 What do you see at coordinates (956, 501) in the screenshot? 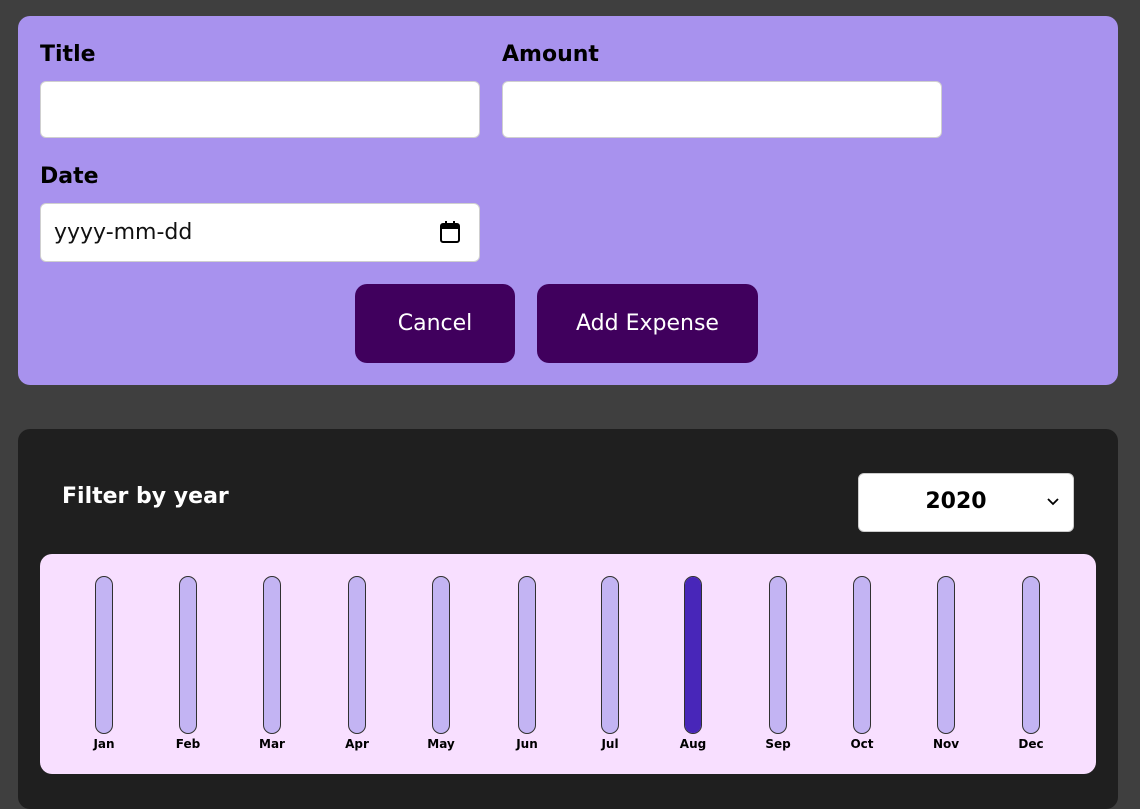
I see `year-select-value: 2020` at bounding box center [956, 501].